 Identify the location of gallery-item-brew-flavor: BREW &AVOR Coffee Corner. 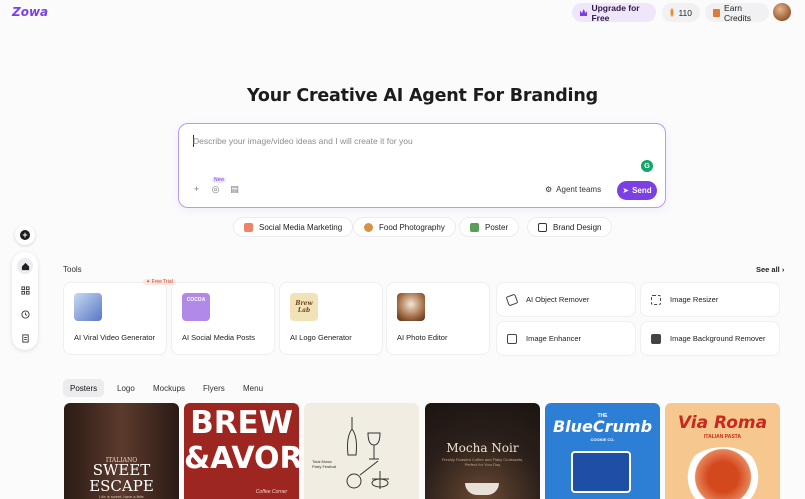
(241, 451).